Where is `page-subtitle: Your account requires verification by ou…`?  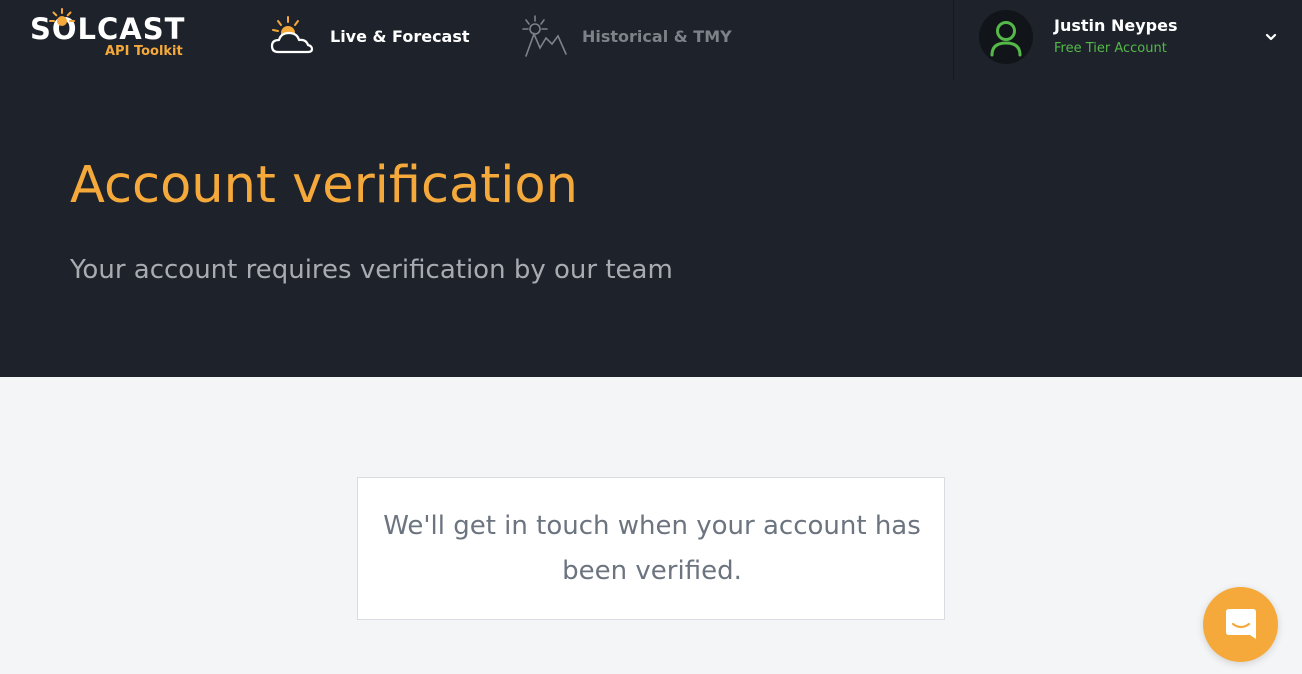
page-subtitle: Your account requires verification by ou… is located at coordinates (371, 270).